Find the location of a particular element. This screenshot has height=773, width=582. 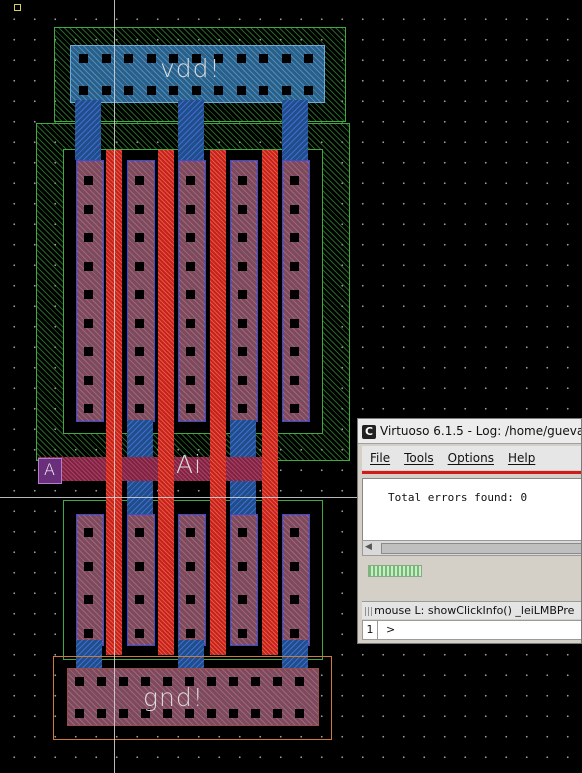

command-input: 1 > is located at coordinates (471, 630).